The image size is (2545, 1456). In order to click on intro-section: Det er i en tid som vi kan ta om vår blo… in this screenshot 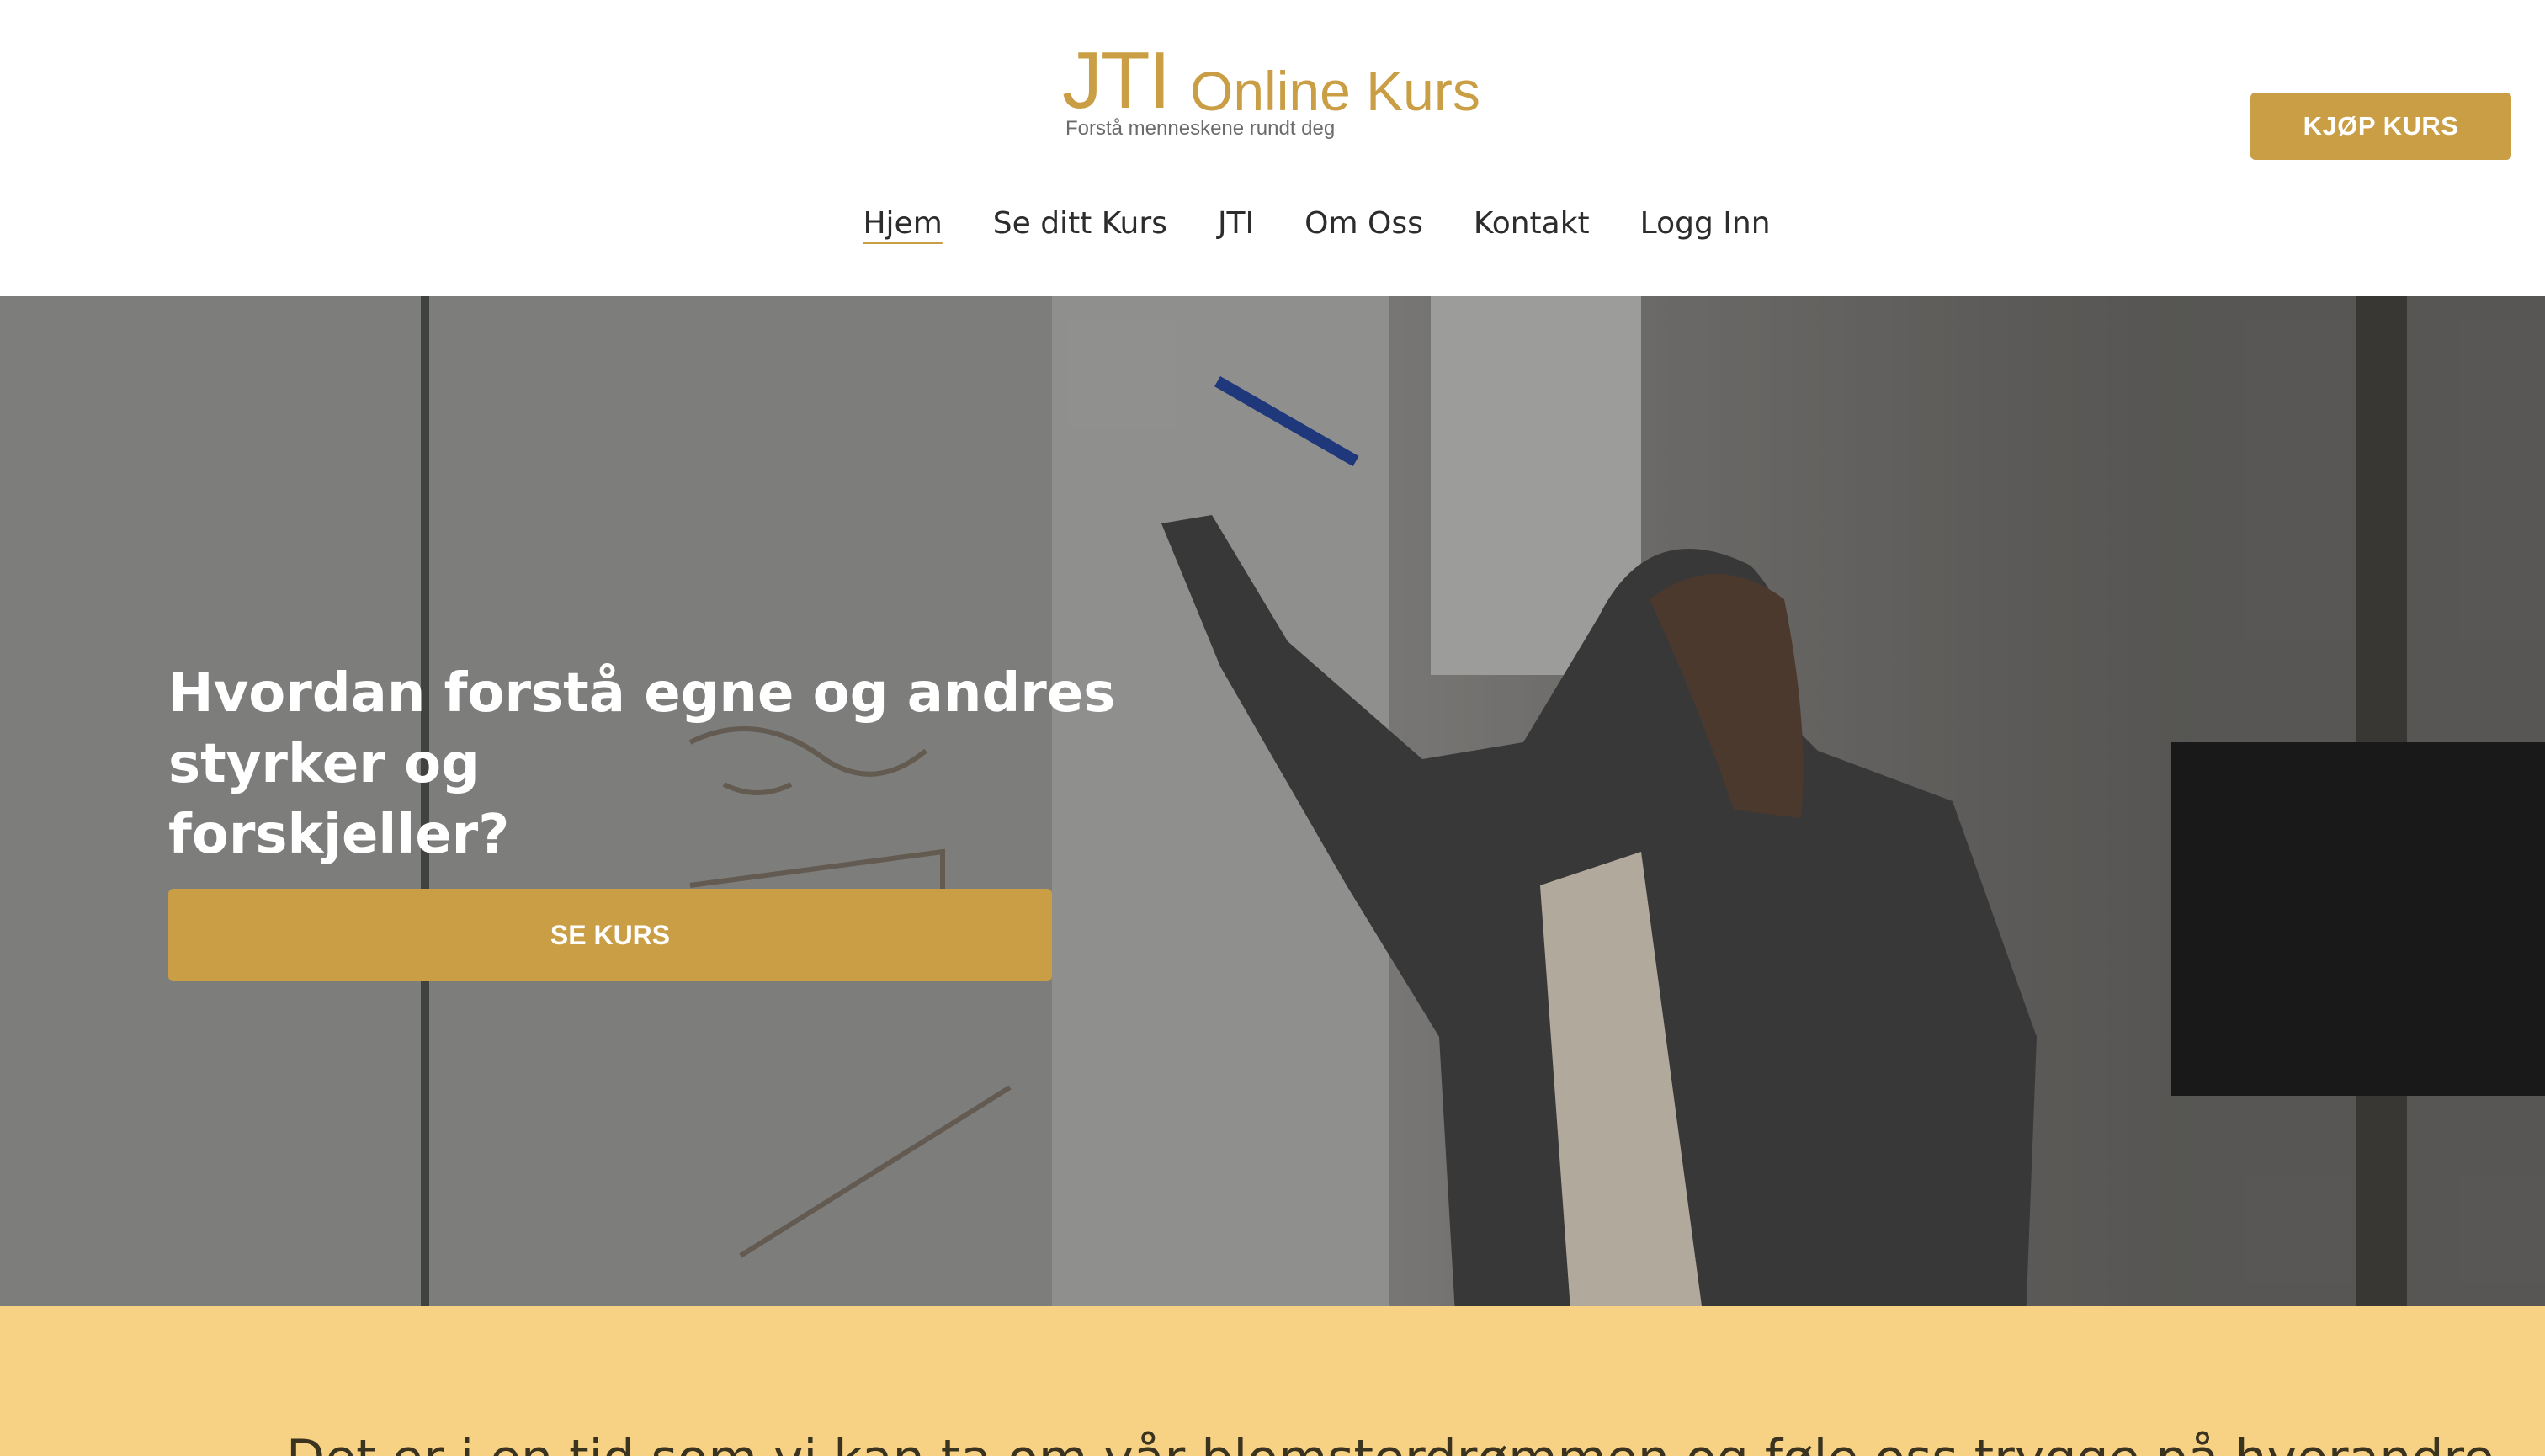, I will do `click(1273, 1381)`.